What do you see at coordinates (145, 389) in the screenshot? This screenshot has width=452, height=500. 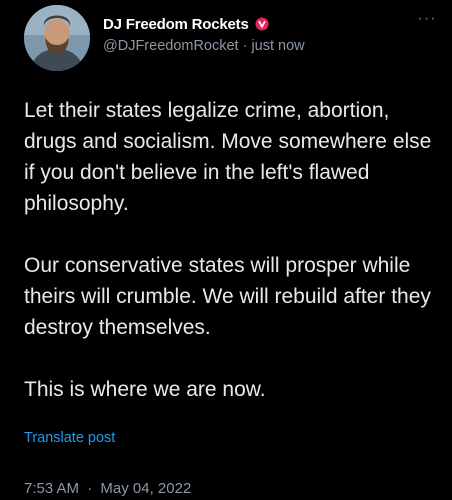 I see `post-paragraph: This is where we are now.` at bounding box center [145, 389].